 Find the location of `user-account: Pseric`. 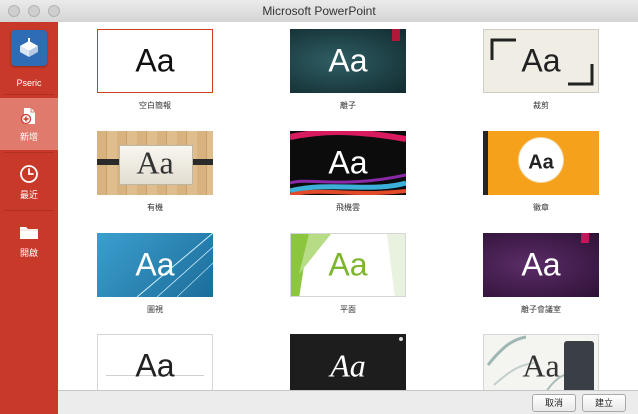

user-account: Pseric is located at coordinates (29, 58).